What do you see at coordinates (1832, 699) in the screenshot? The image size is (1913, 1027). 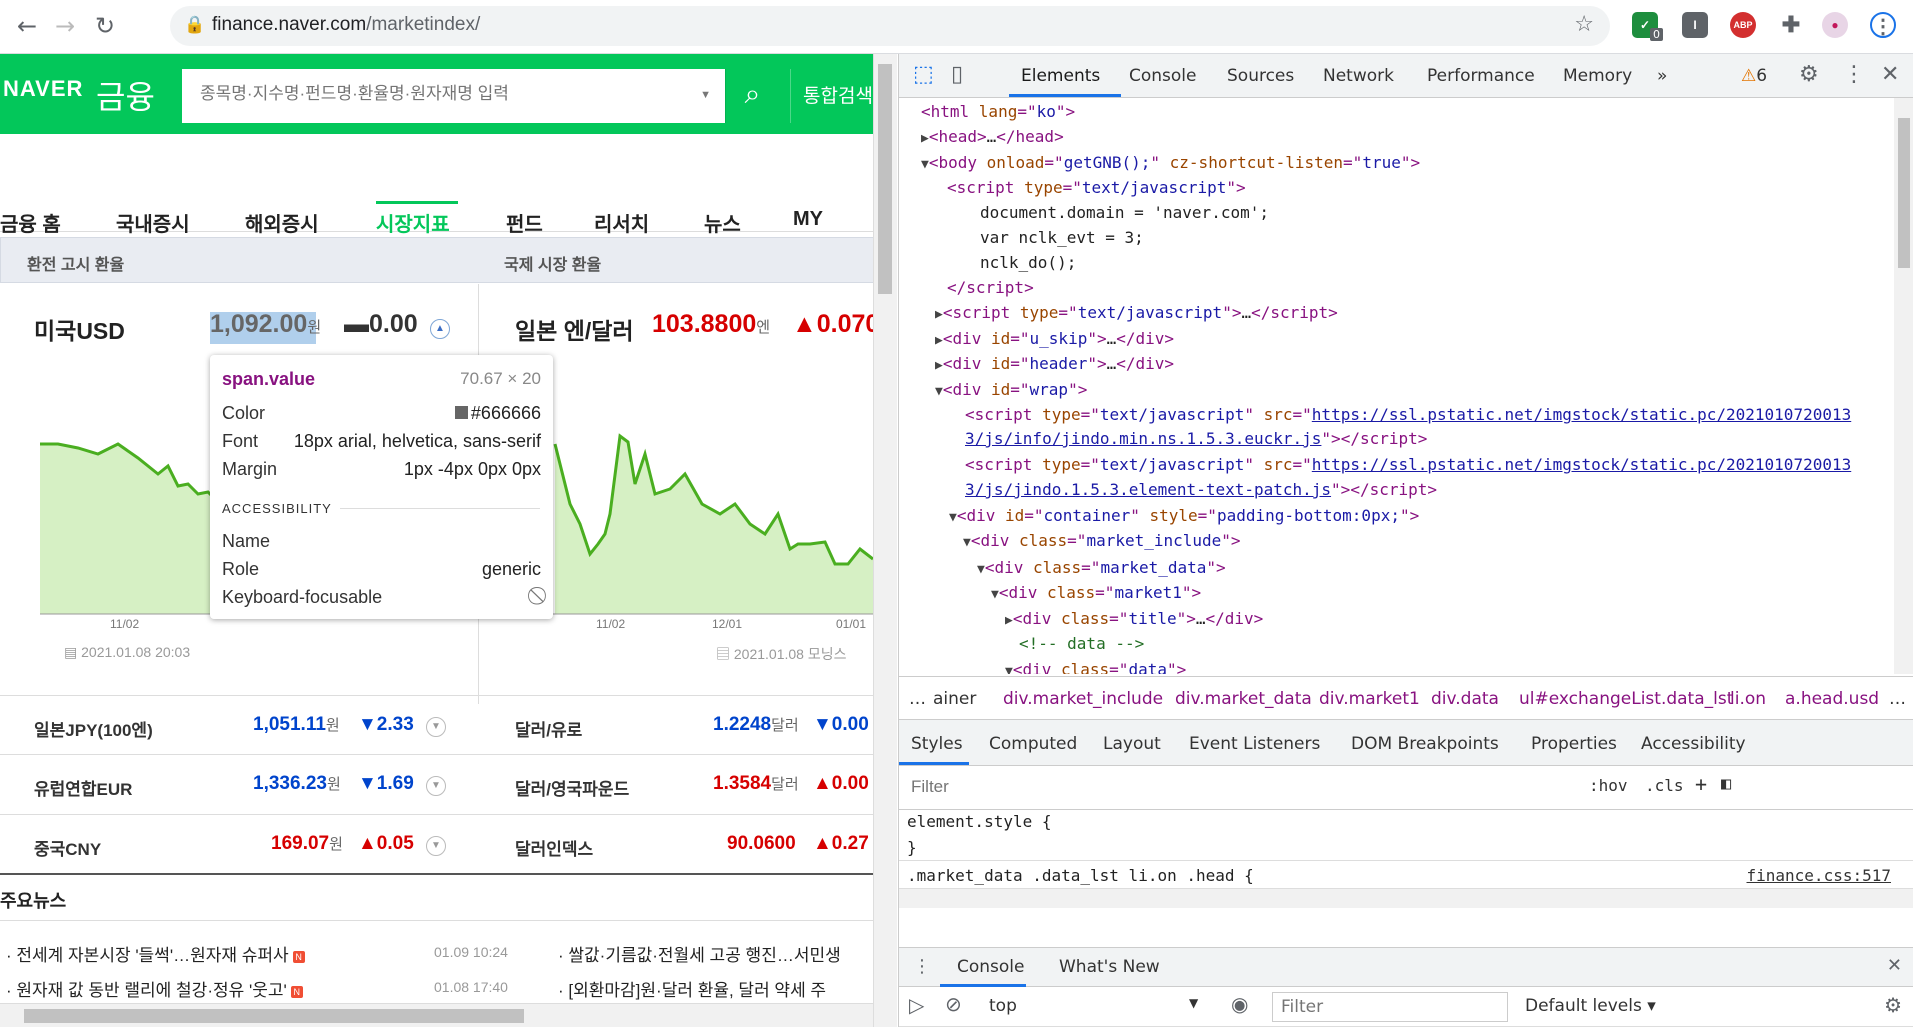 I see `breadcrumb-item: a.head.usd` at bounding box center [1832, 699].